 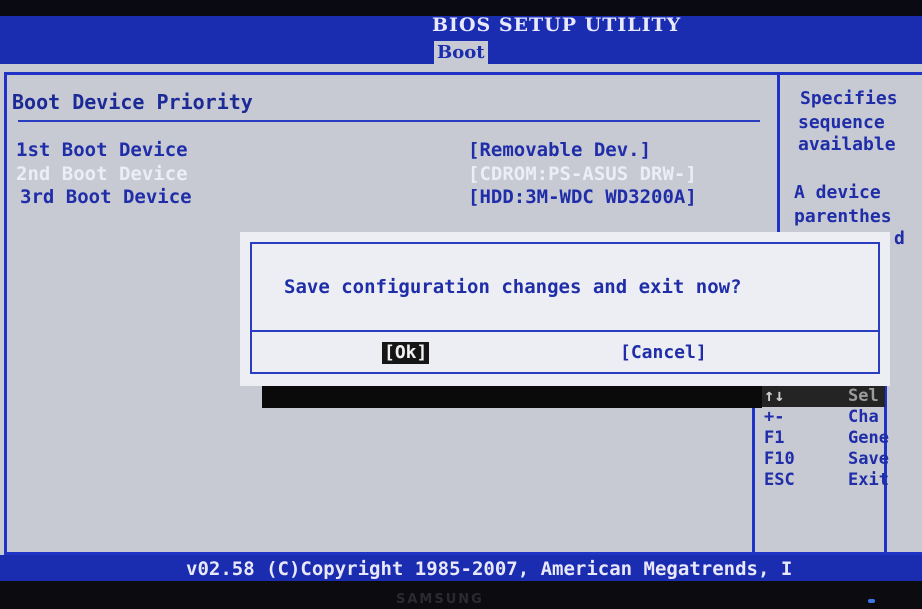 What do you see at coordinates (847, 144) in the screenshot?
I see `help-text-line: available` at bounding box center [847, 144].